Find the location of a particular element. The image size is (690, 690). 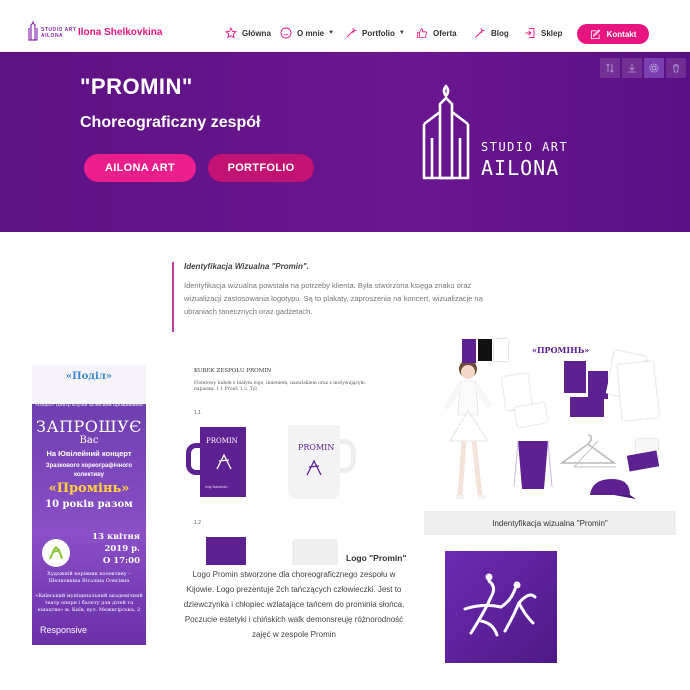

poster-you: Вас is located at coordinates (89, 440).